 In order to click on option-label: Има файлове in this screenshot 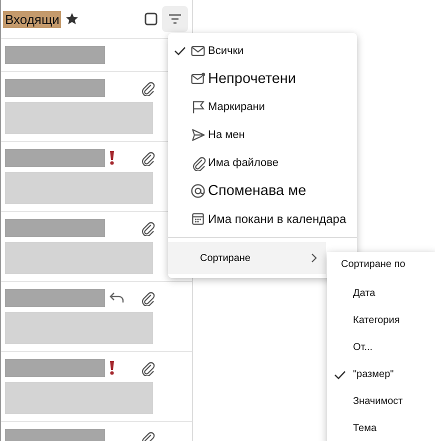, I will do `click(243, 163)`.